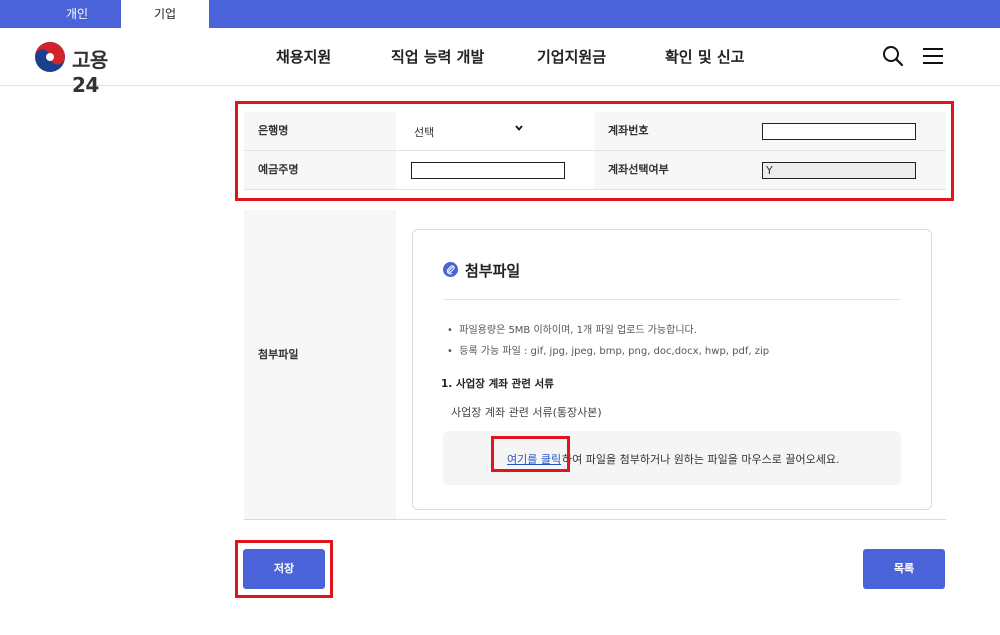  What do you see at coordinates (500, 14) in the screenshot?
I see `top-tab-bar: 개인 기업` at bounding box center [500, 14].